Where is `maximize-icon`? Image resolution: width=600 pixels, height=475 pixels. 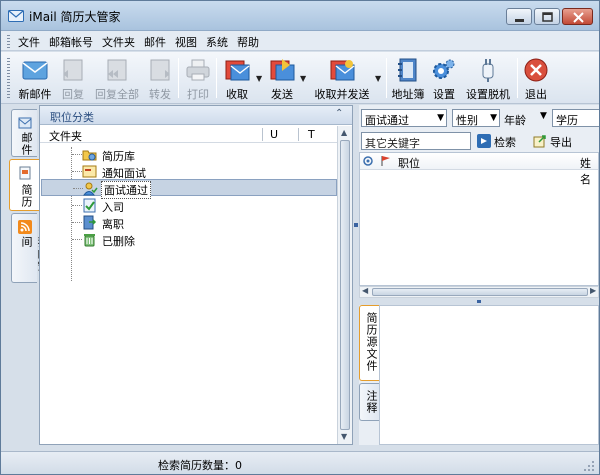
maximize-icon is located at coordinates (547, 17).